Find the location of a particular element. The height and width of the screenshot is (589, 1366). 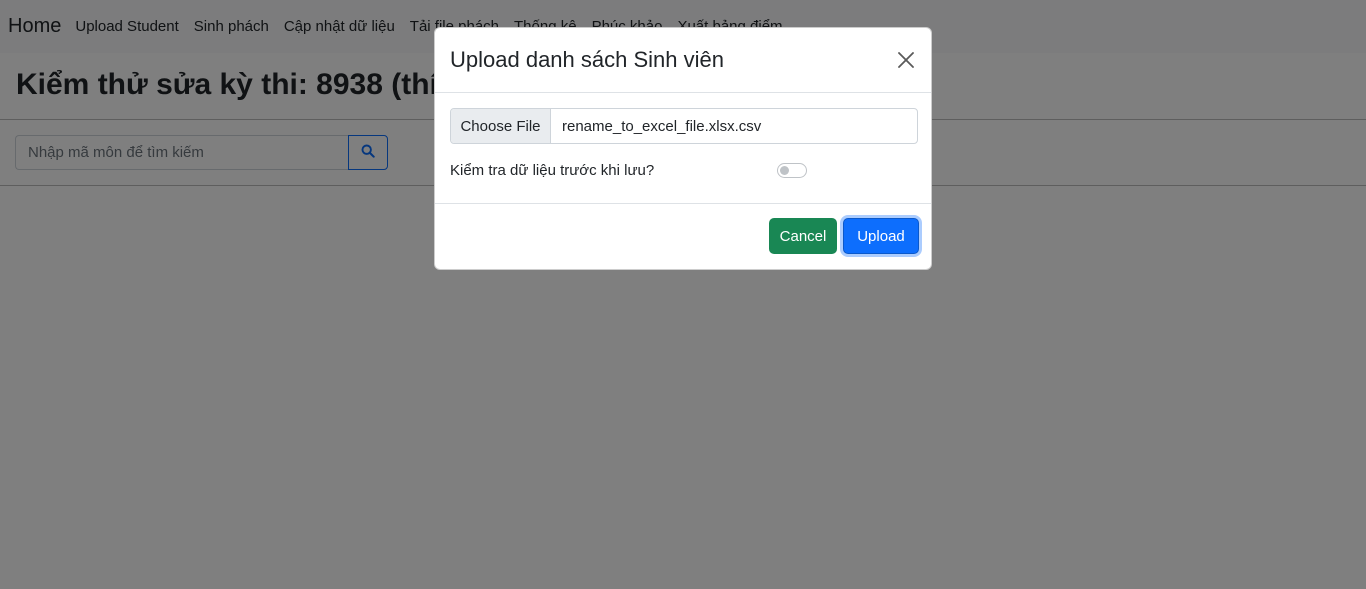

modal-footer: Cancel Upload is located at coordinates (683, 237).